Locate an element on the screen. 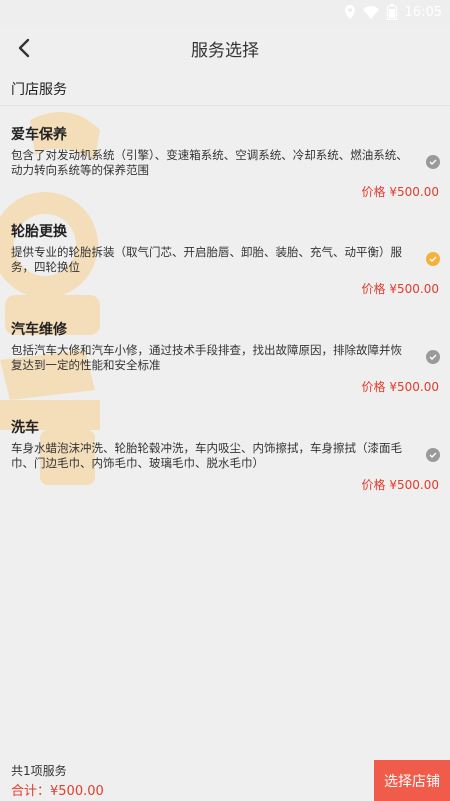  location-icon is located at coordinates (349, 12).